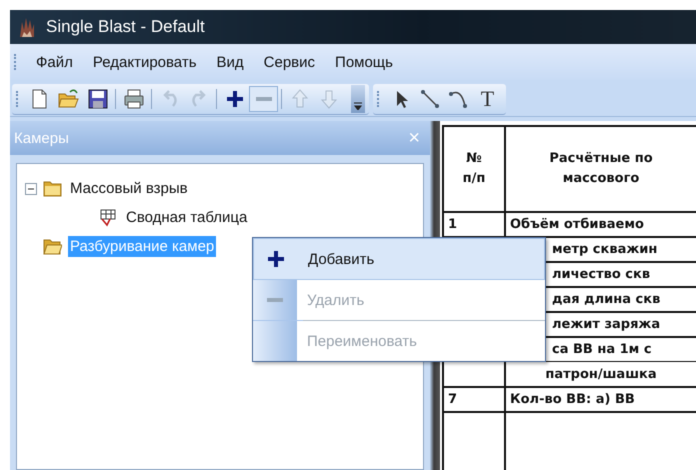  I want to click on tree-item: Сводная таблица, so click(187, 217).